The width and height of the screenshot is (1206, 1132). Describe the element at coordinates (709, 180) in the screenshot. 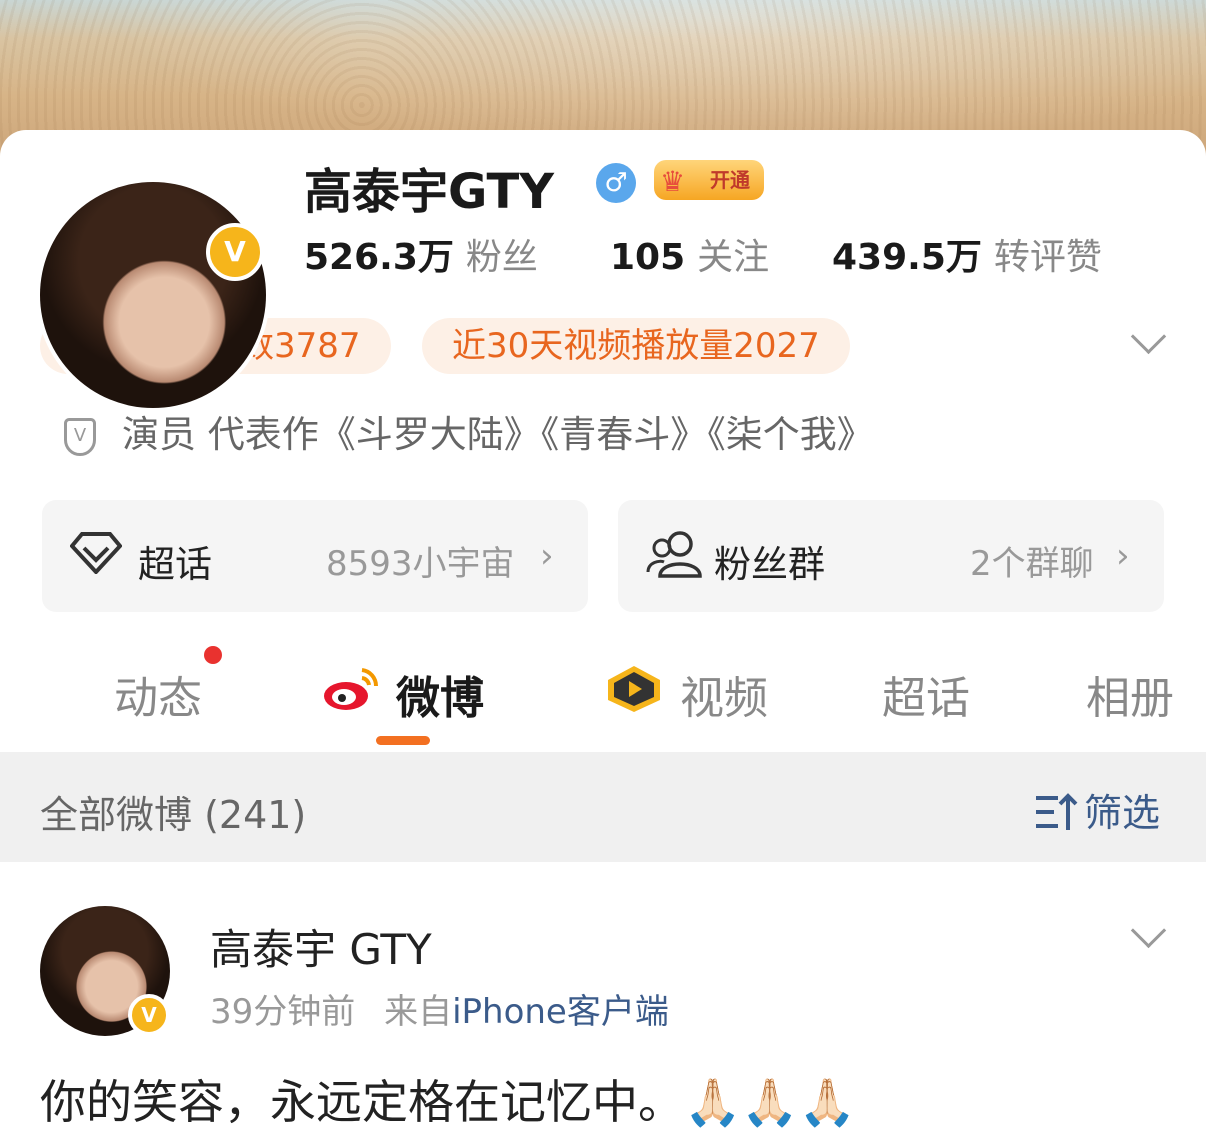

I see `vip-open-button: ♛ 开通` at that location.